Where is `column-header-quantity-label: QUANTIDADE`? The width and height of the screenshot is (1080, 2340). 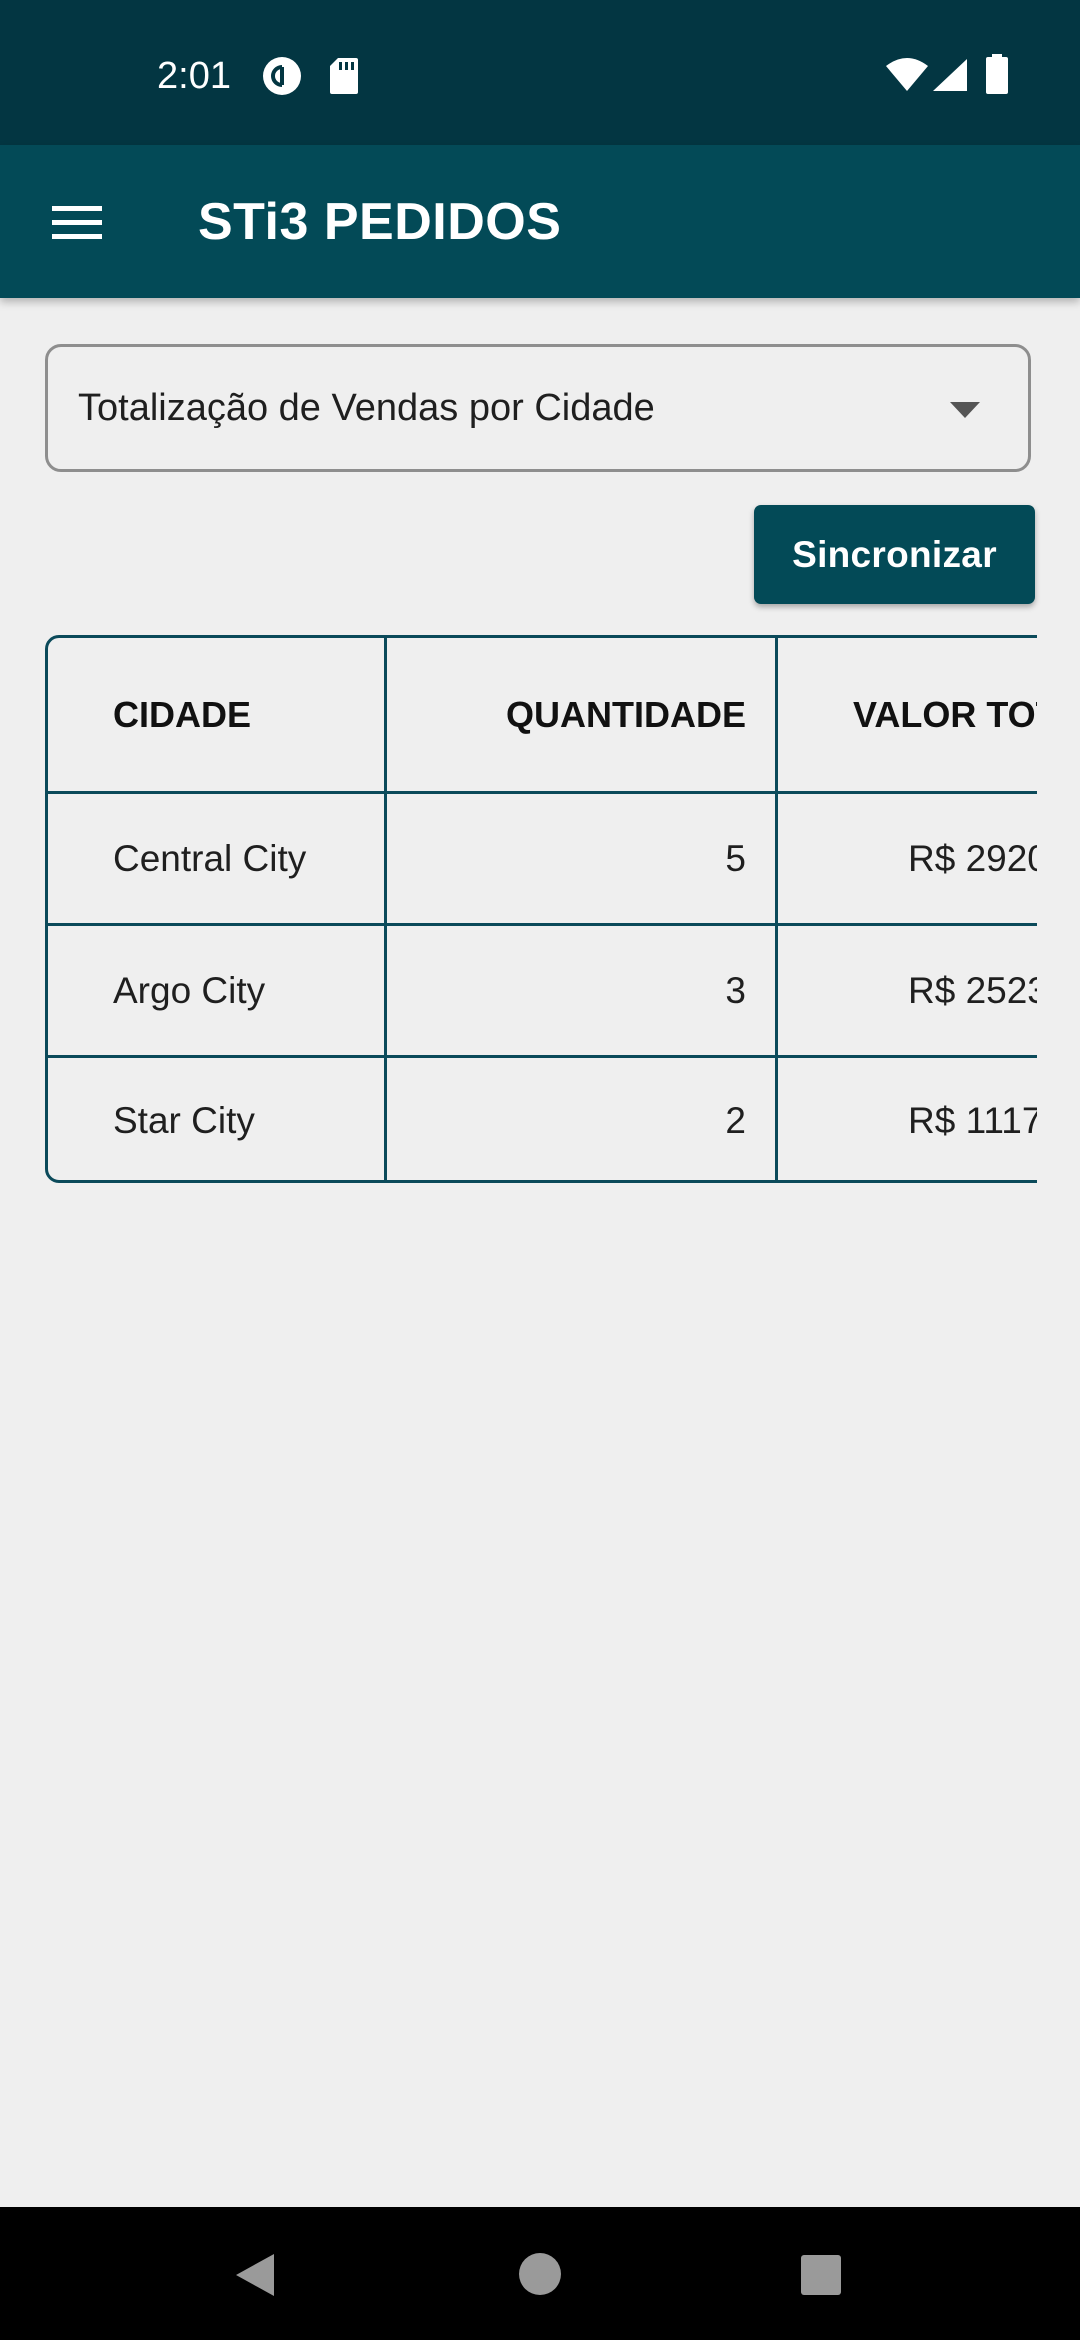 column-header-quantity-label: QUANTIDADE is located at coordinates (626, 714).